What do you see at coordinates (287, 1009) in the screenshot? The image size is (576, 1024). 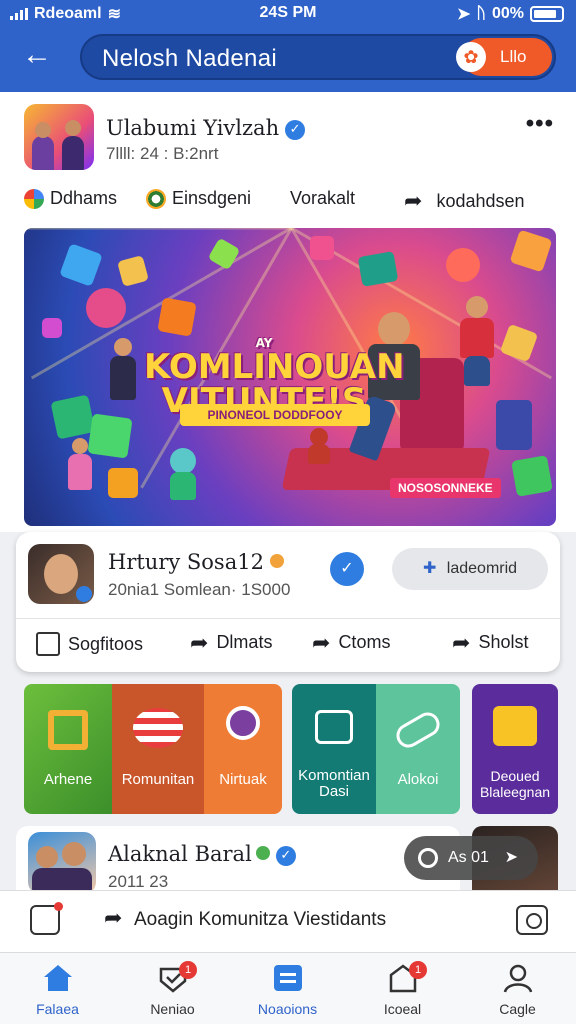 I see `tab-label: Noaoions` at bounding box center [287, 1009].